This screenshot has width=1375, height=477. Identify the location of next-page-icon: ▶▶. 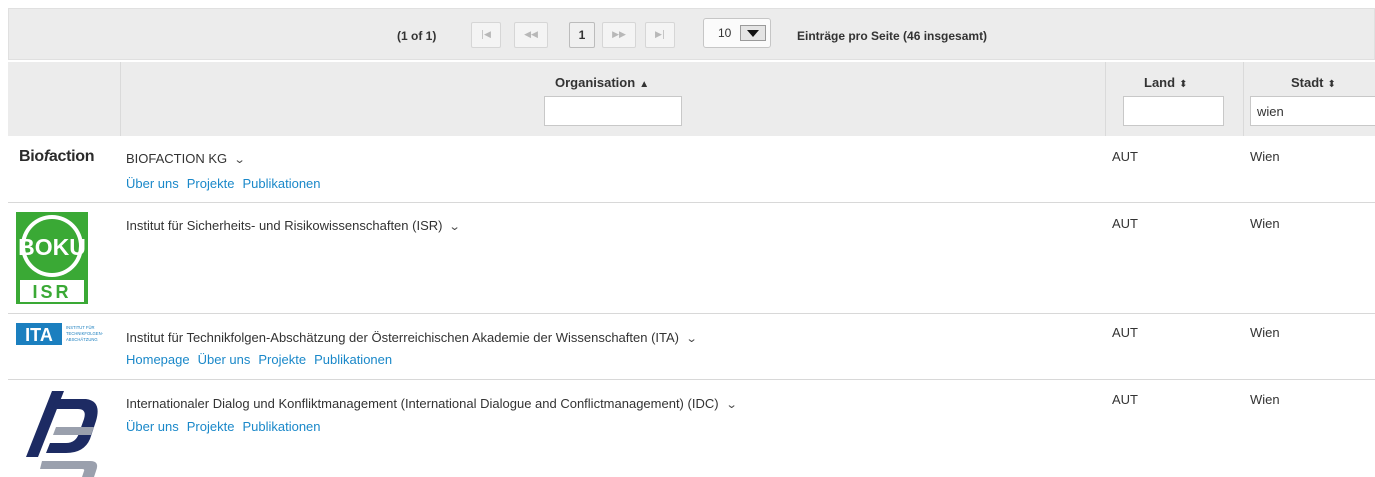
(619, 35).